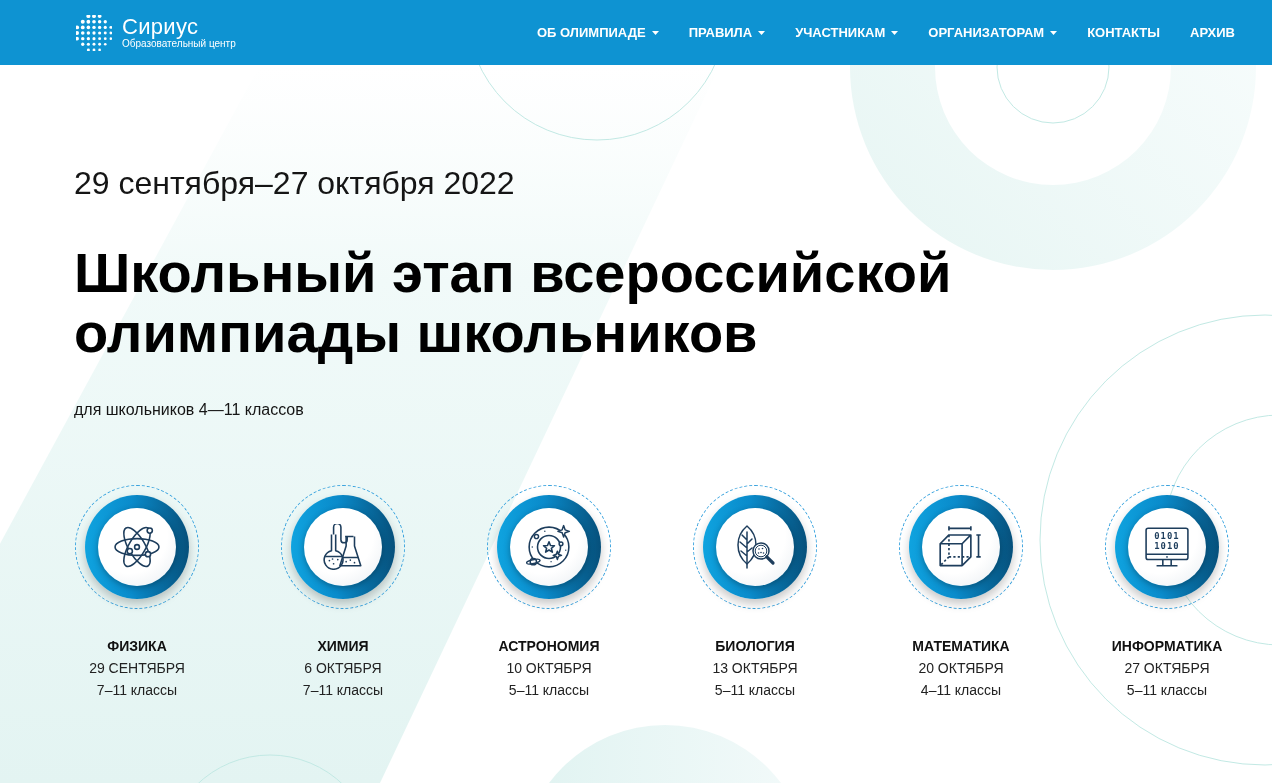 The height and width of the screenshot is (783, 1272). I want to click on nav-link: ОБ ОЛИМПИАДЕ, so click(598, 32).